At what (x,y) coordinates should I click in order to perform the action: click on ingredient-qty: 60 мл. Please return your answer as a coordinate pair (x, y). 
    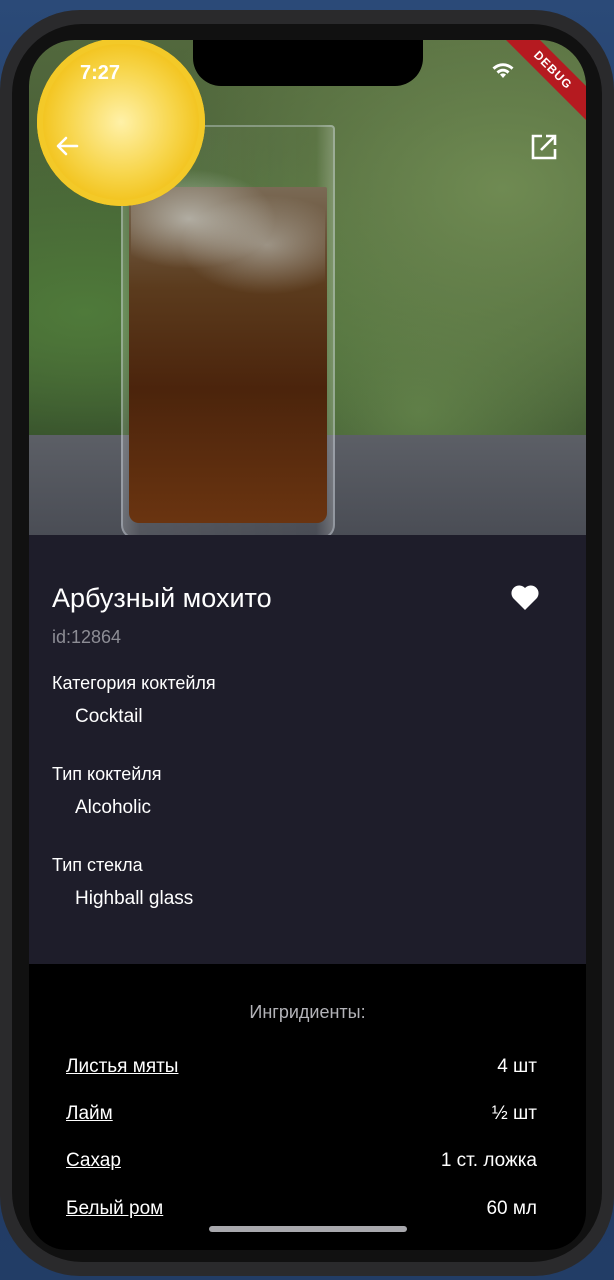
    Looking at the image, I should click on (511, 1208).